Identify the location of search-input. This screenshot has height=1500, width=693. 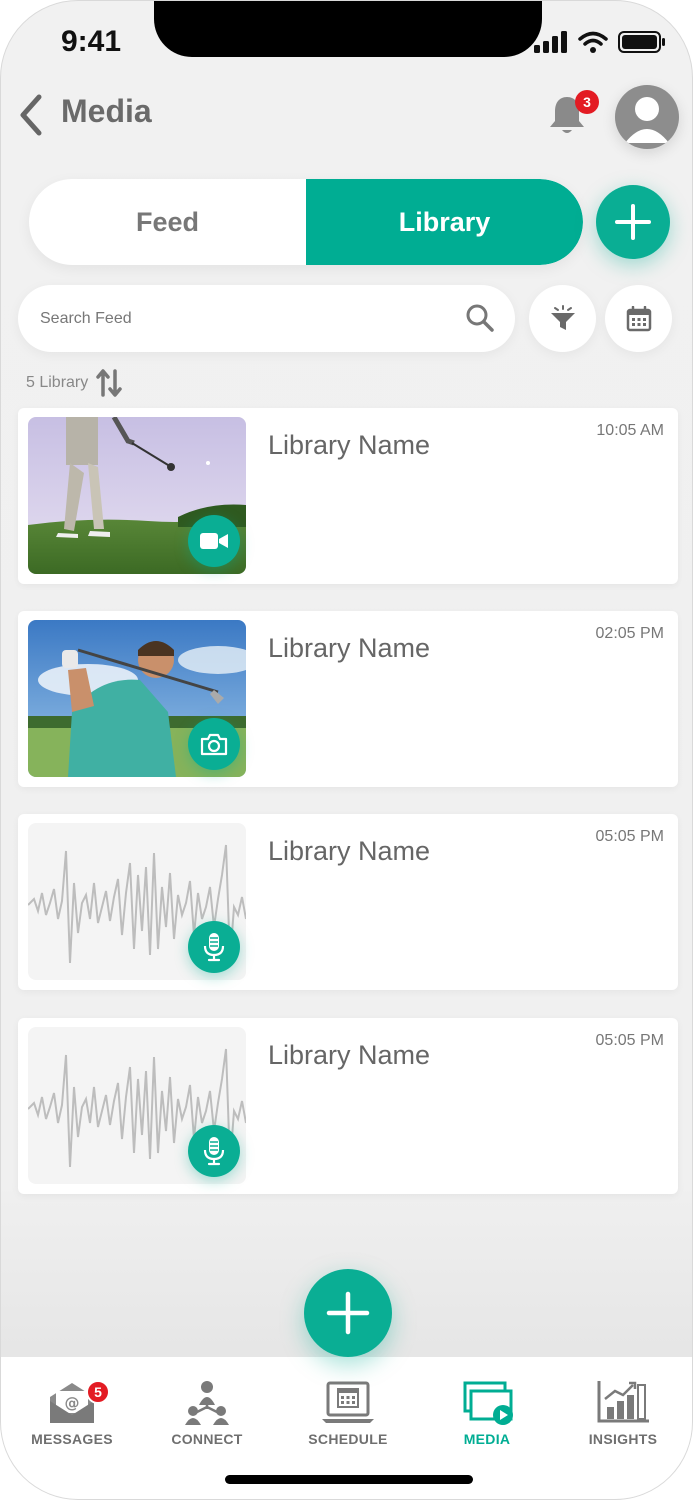
(245, 318).